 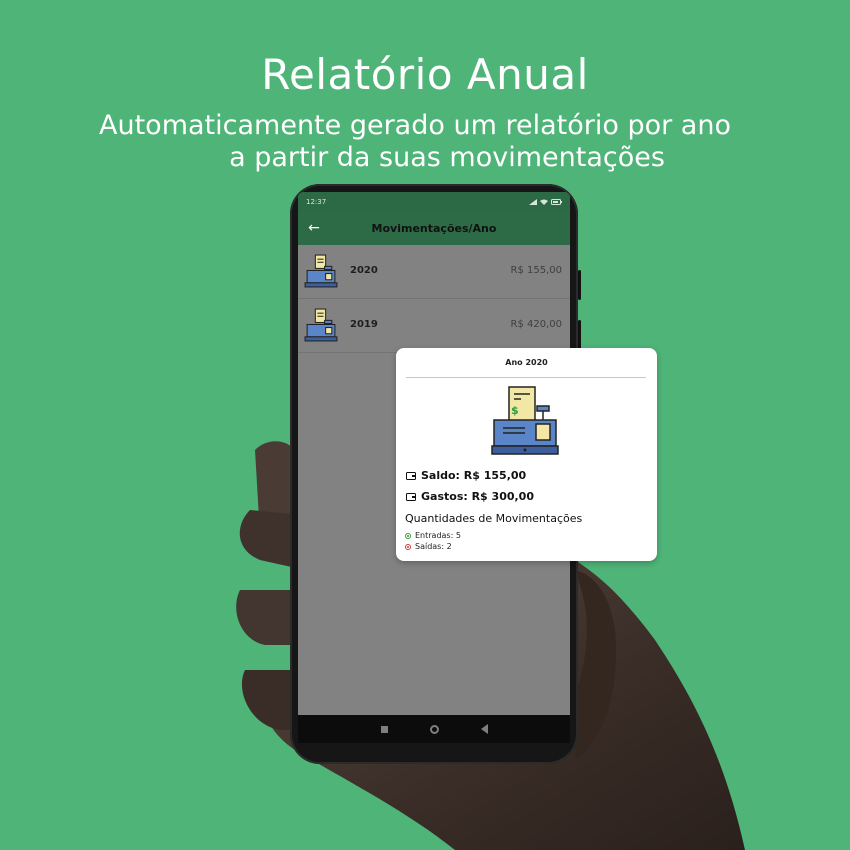 I want to click on row-year: 2019, so click(x=364, y=324).